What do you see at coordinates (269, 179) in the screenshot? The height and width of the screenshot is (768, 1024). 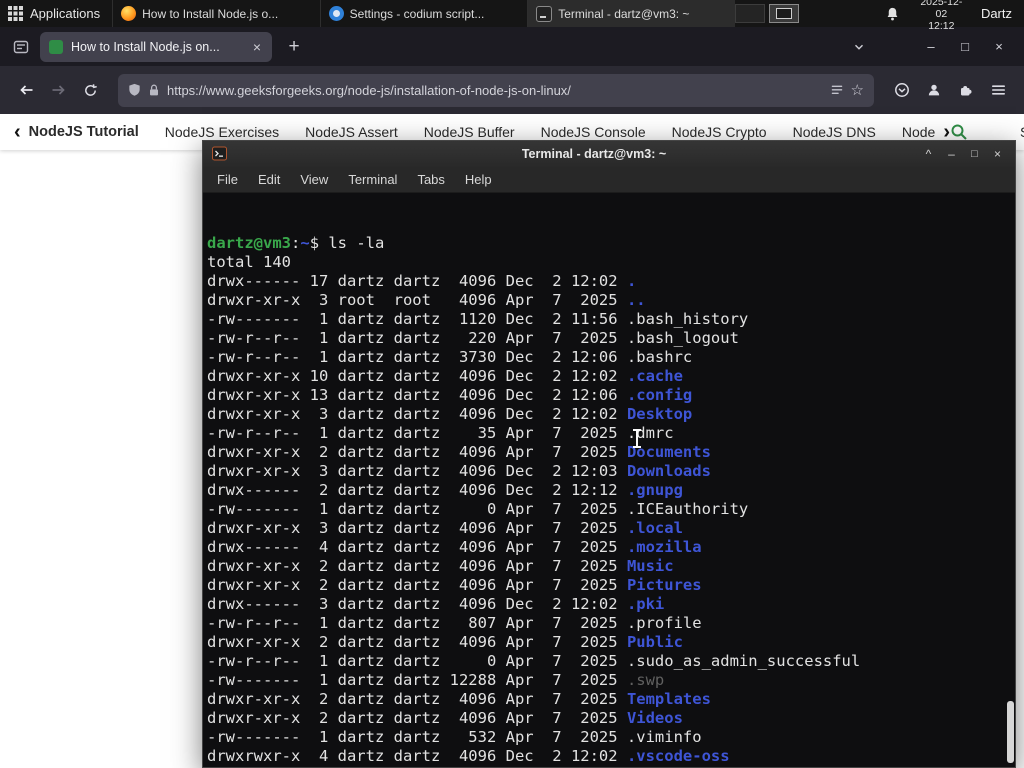 I see `menu-edit: Edit` at bounding box center [269, 179].